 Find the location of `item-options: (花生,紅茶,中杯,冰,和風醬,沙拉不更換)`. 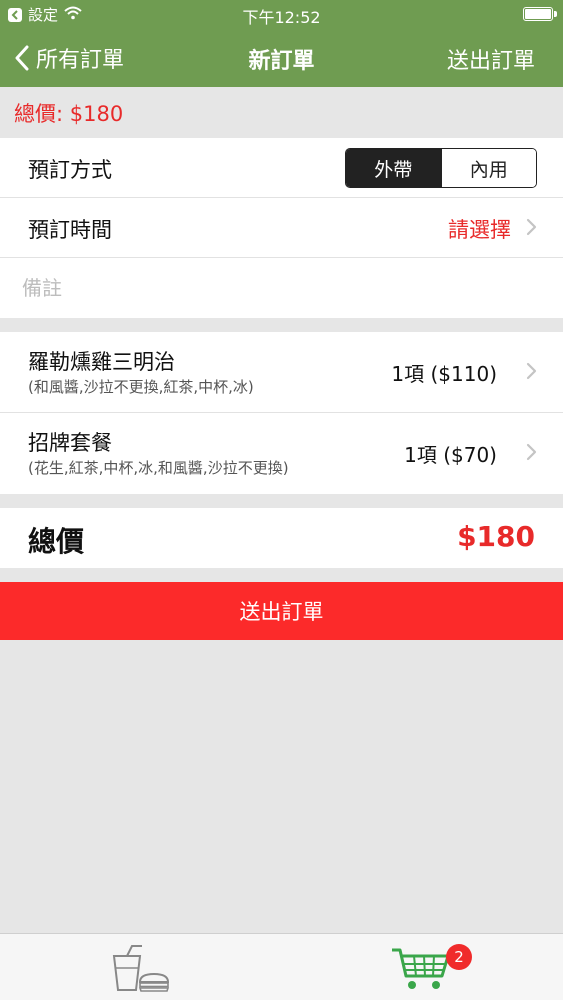

item-options: (花生,紅茶,中杯,冰,和風醬,沙拉不更換) is located at coordinates (158, 468).